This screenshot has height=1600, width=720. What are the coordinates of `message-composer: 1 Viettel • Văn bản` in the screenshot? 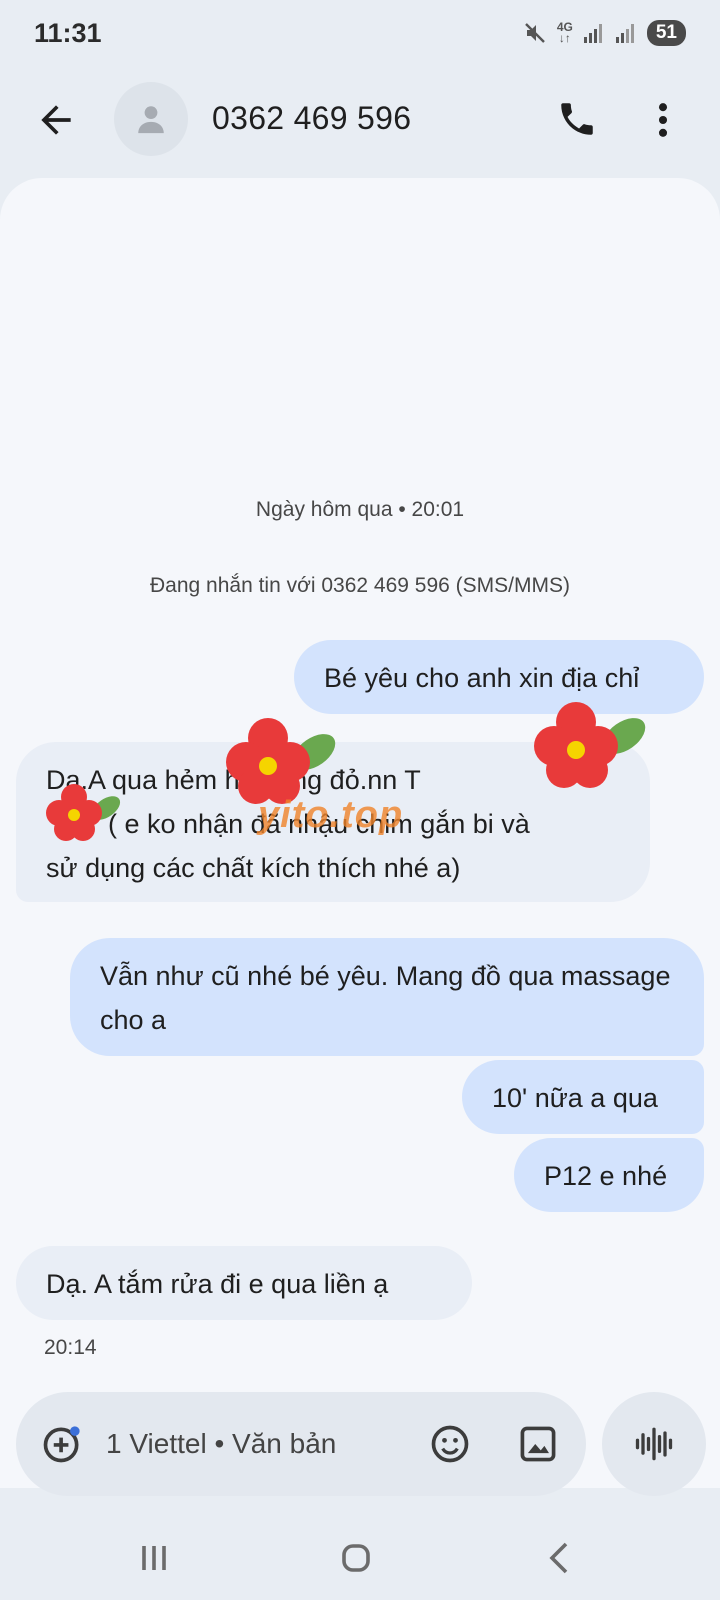 It's located at (301, 1444).